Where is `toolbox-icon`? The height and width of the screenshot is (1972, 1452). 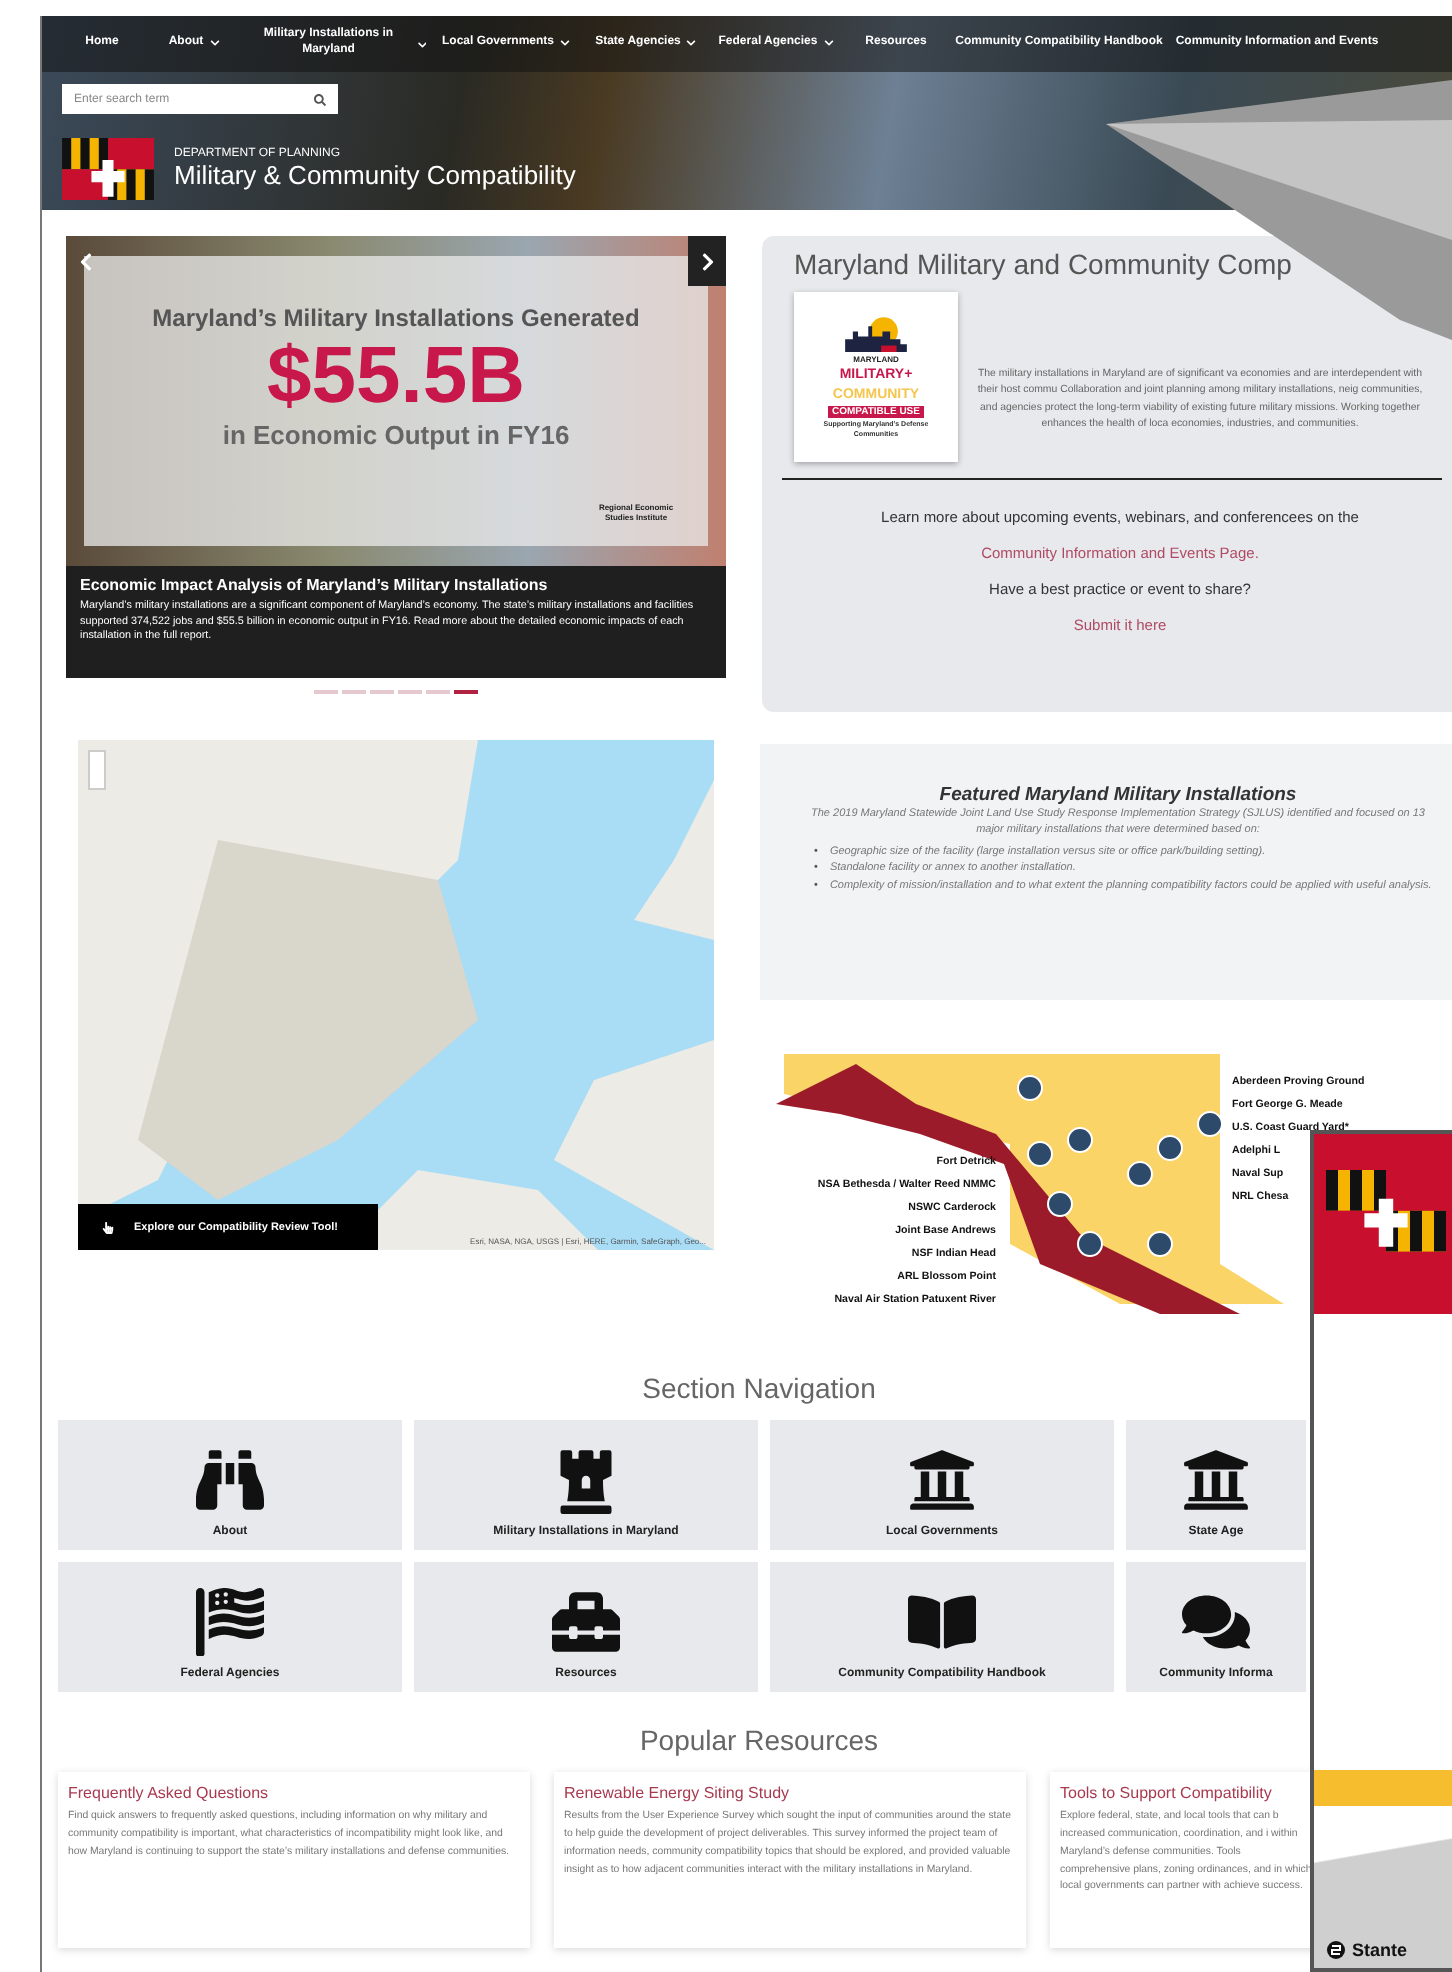 toolbox-icon is located at coordinates (586, 1622).